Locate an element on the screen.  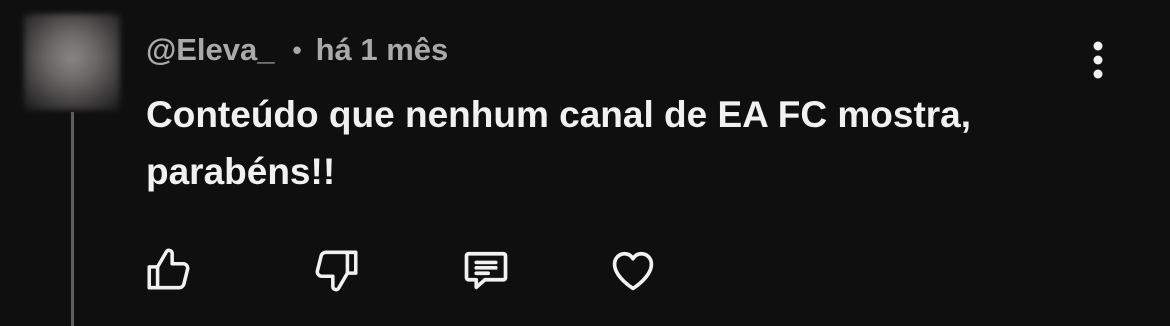
author-name: @Eleva_ is located at coordinates (210, 50).